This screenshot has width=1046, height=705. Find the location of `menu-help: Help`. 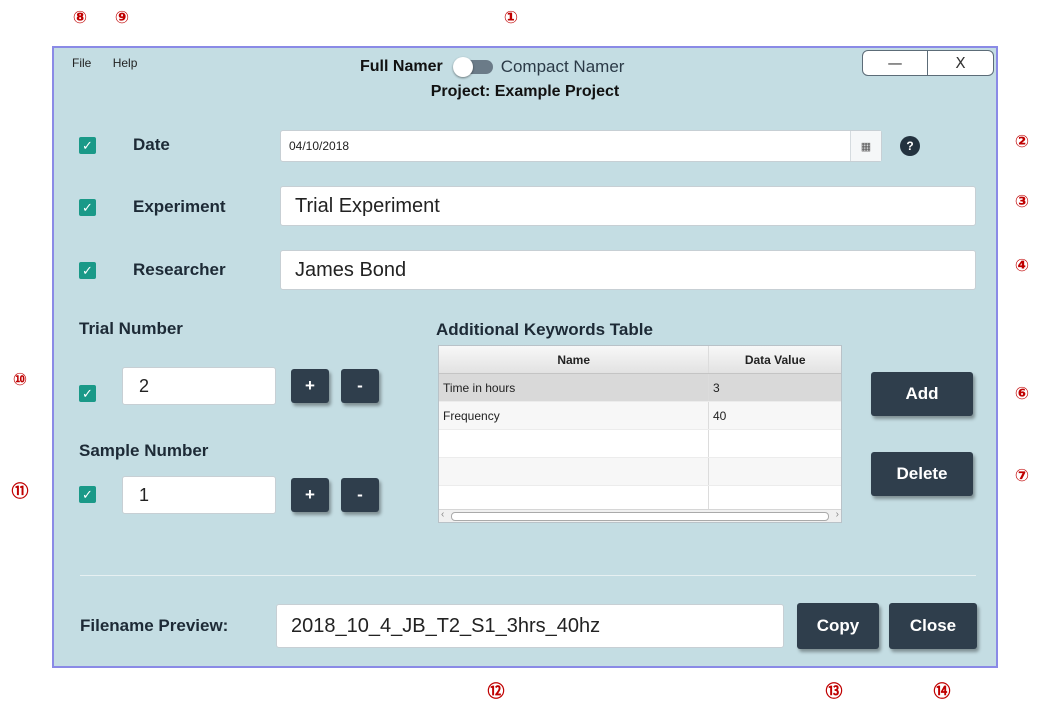

menu-help: Help is located at coordinates (125, 63).